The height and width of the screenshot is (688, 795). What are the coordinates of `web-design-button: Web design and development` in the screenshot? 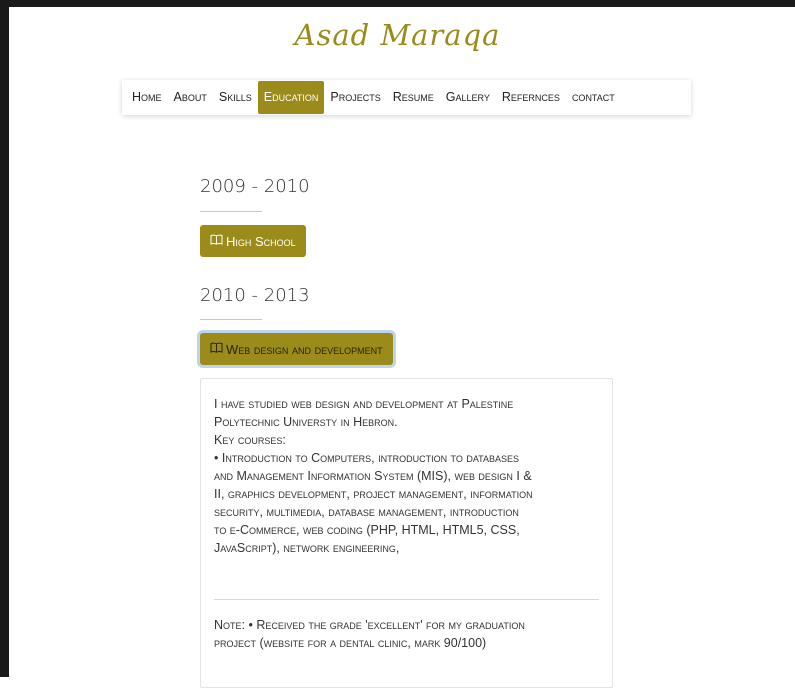 It's located at (296, 349).